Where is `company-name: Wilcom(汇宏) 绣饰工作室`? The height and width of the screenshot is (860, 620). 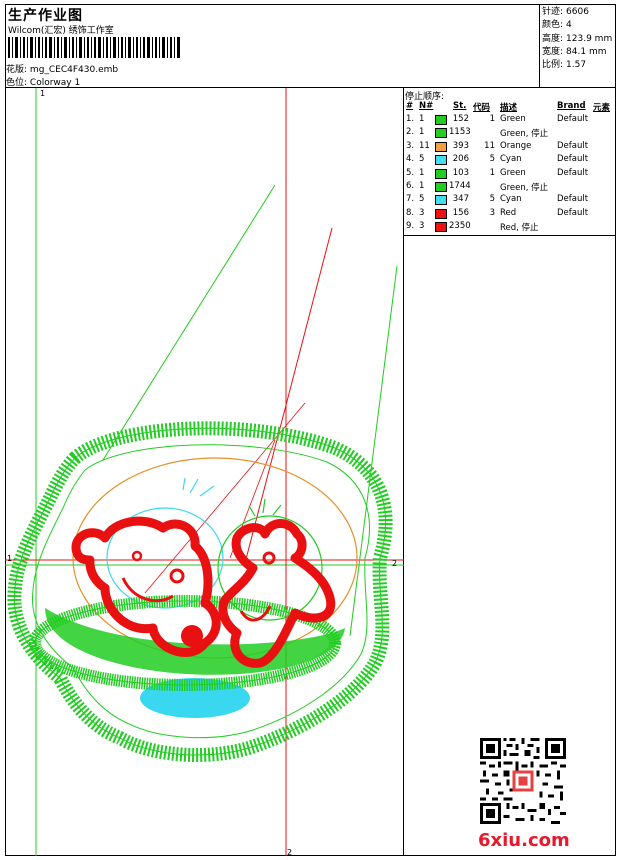
company-name: Wilcom(汇宏) 绣饰工作室 is located at coordinates (61, 31).